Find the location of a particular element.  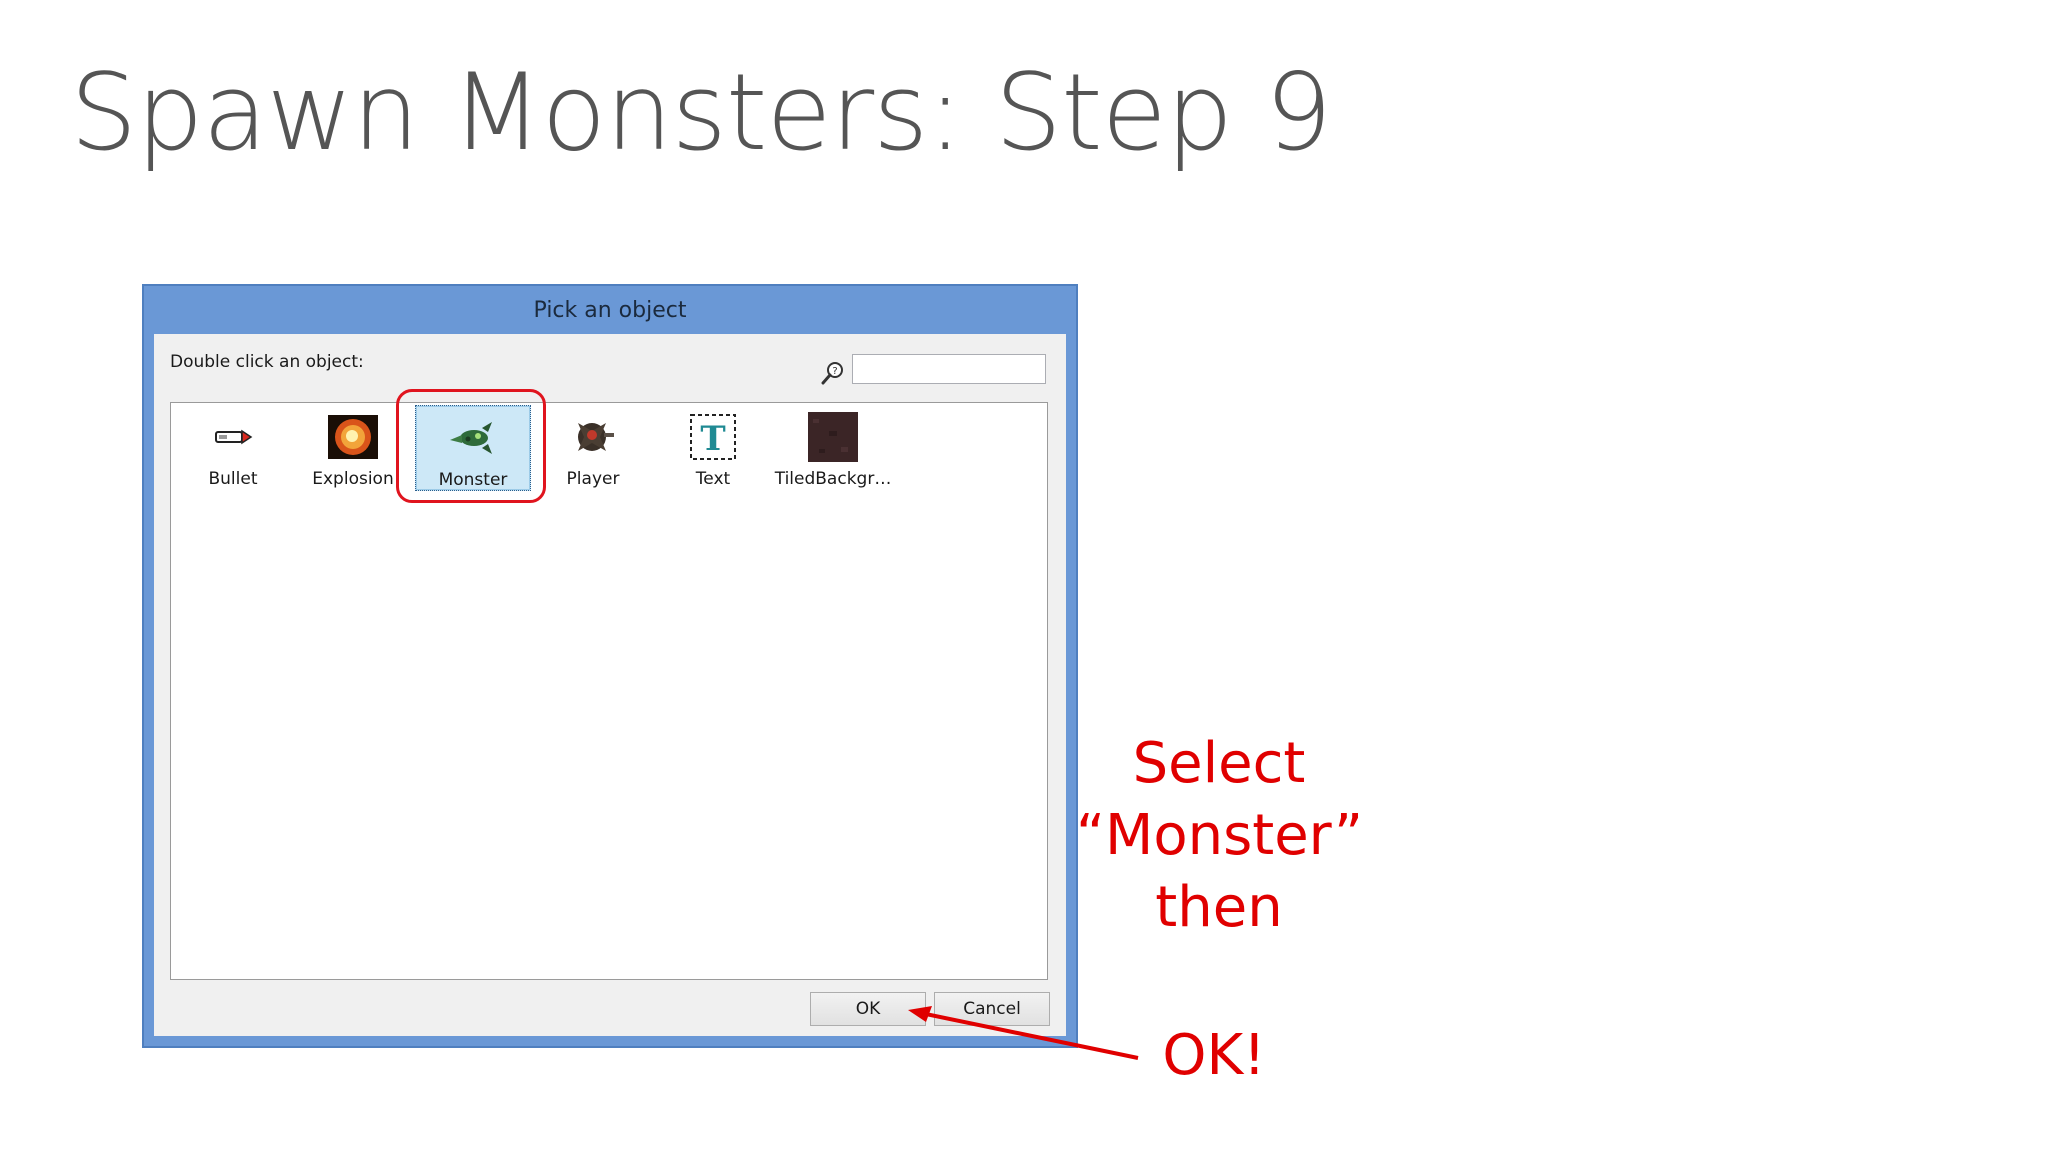

player-icon is located at coordinates (593, 437).